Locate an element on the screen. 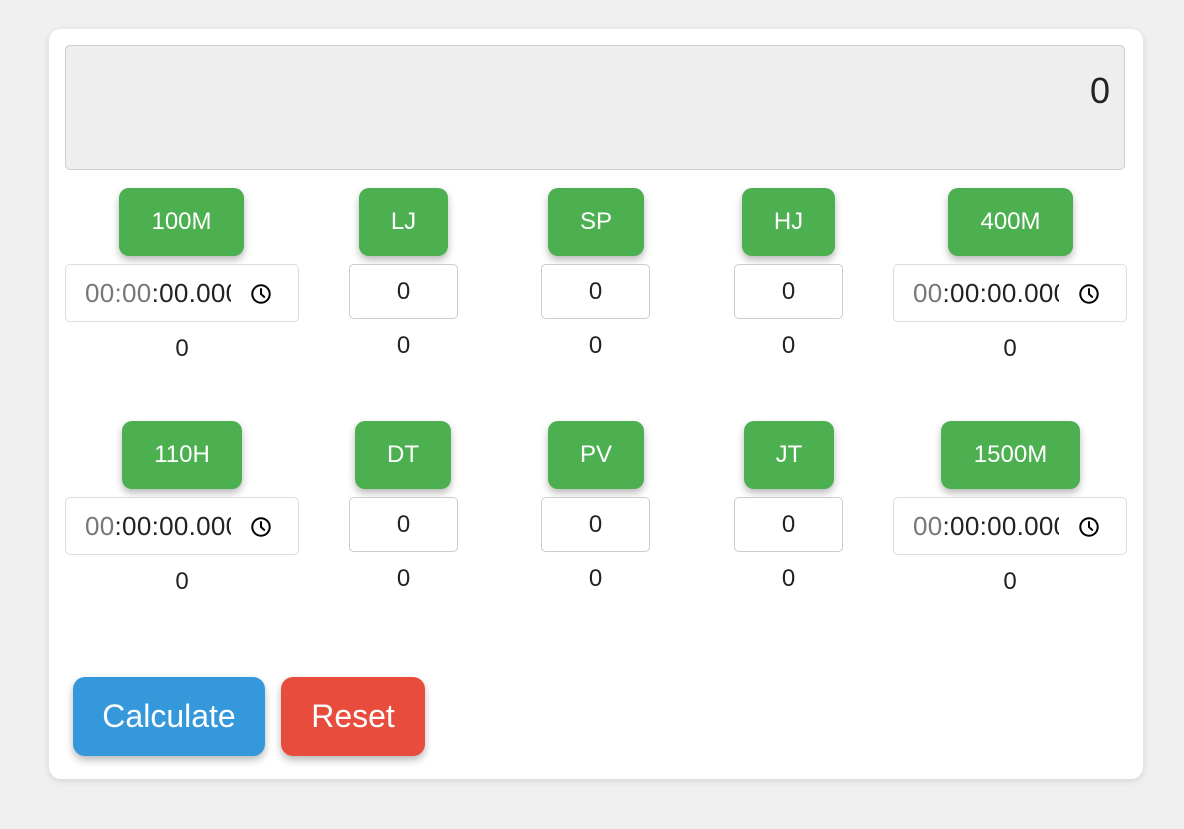 The height and width of the screenshot is (829, 1184). score-pv: 0 is located at coordinates (595, 578).